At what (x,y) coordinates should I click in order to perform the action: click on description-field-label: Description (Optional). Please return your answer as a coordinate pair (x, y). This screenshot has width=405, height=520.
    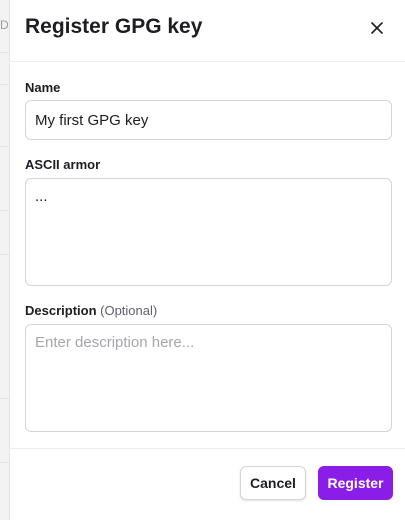
    Looking at the image, I should click on (91, 310).